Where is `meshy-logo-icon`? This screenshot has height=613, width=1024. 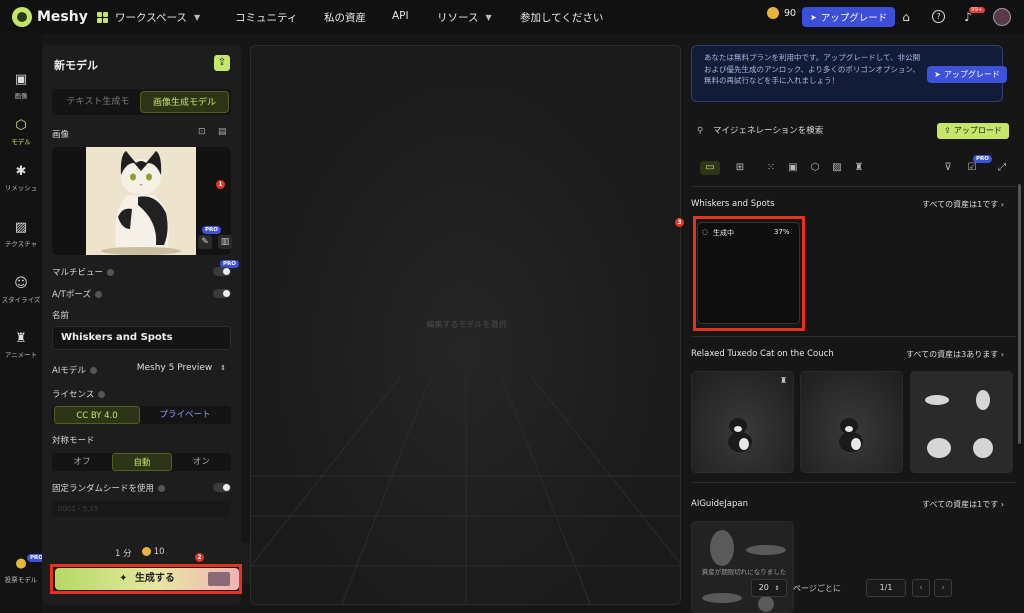
meshy-logo-icon is located at coordinates (22, 17).